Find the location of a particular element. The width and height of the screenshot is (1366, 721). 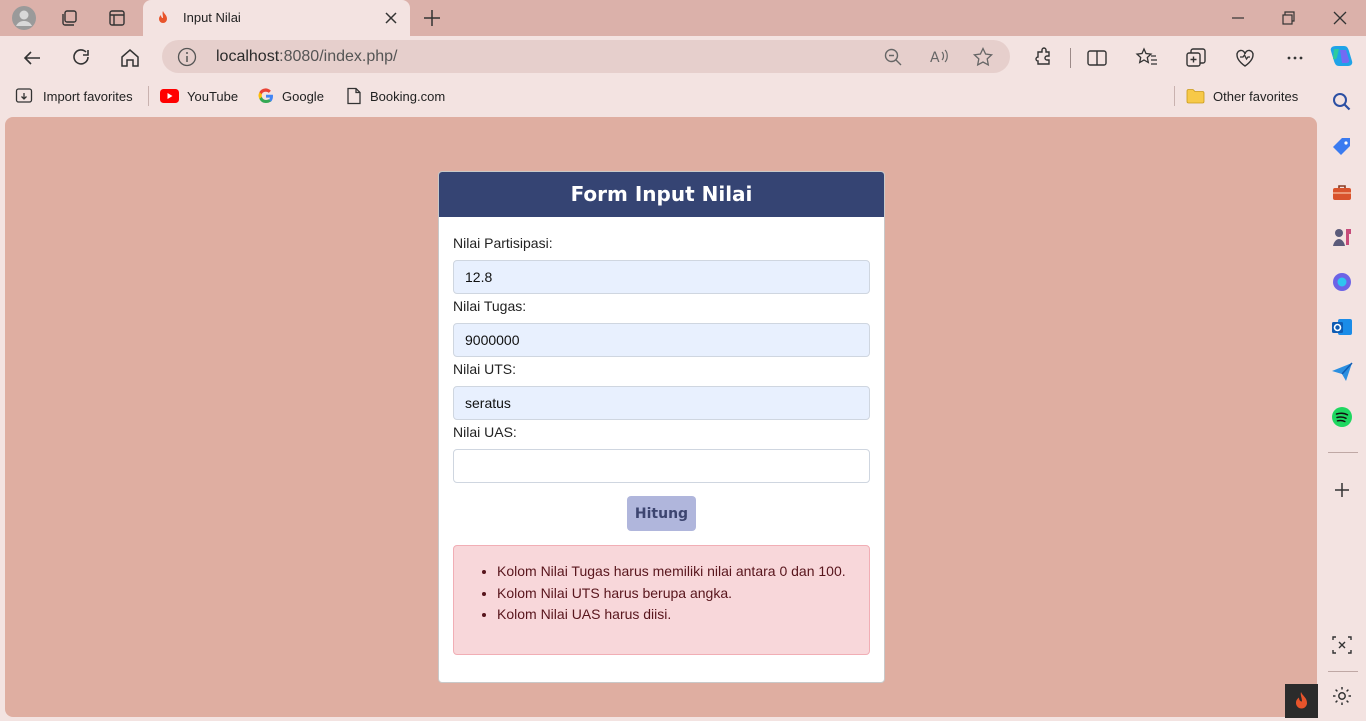

outlook-icon is located at coordinates (1342, 327).